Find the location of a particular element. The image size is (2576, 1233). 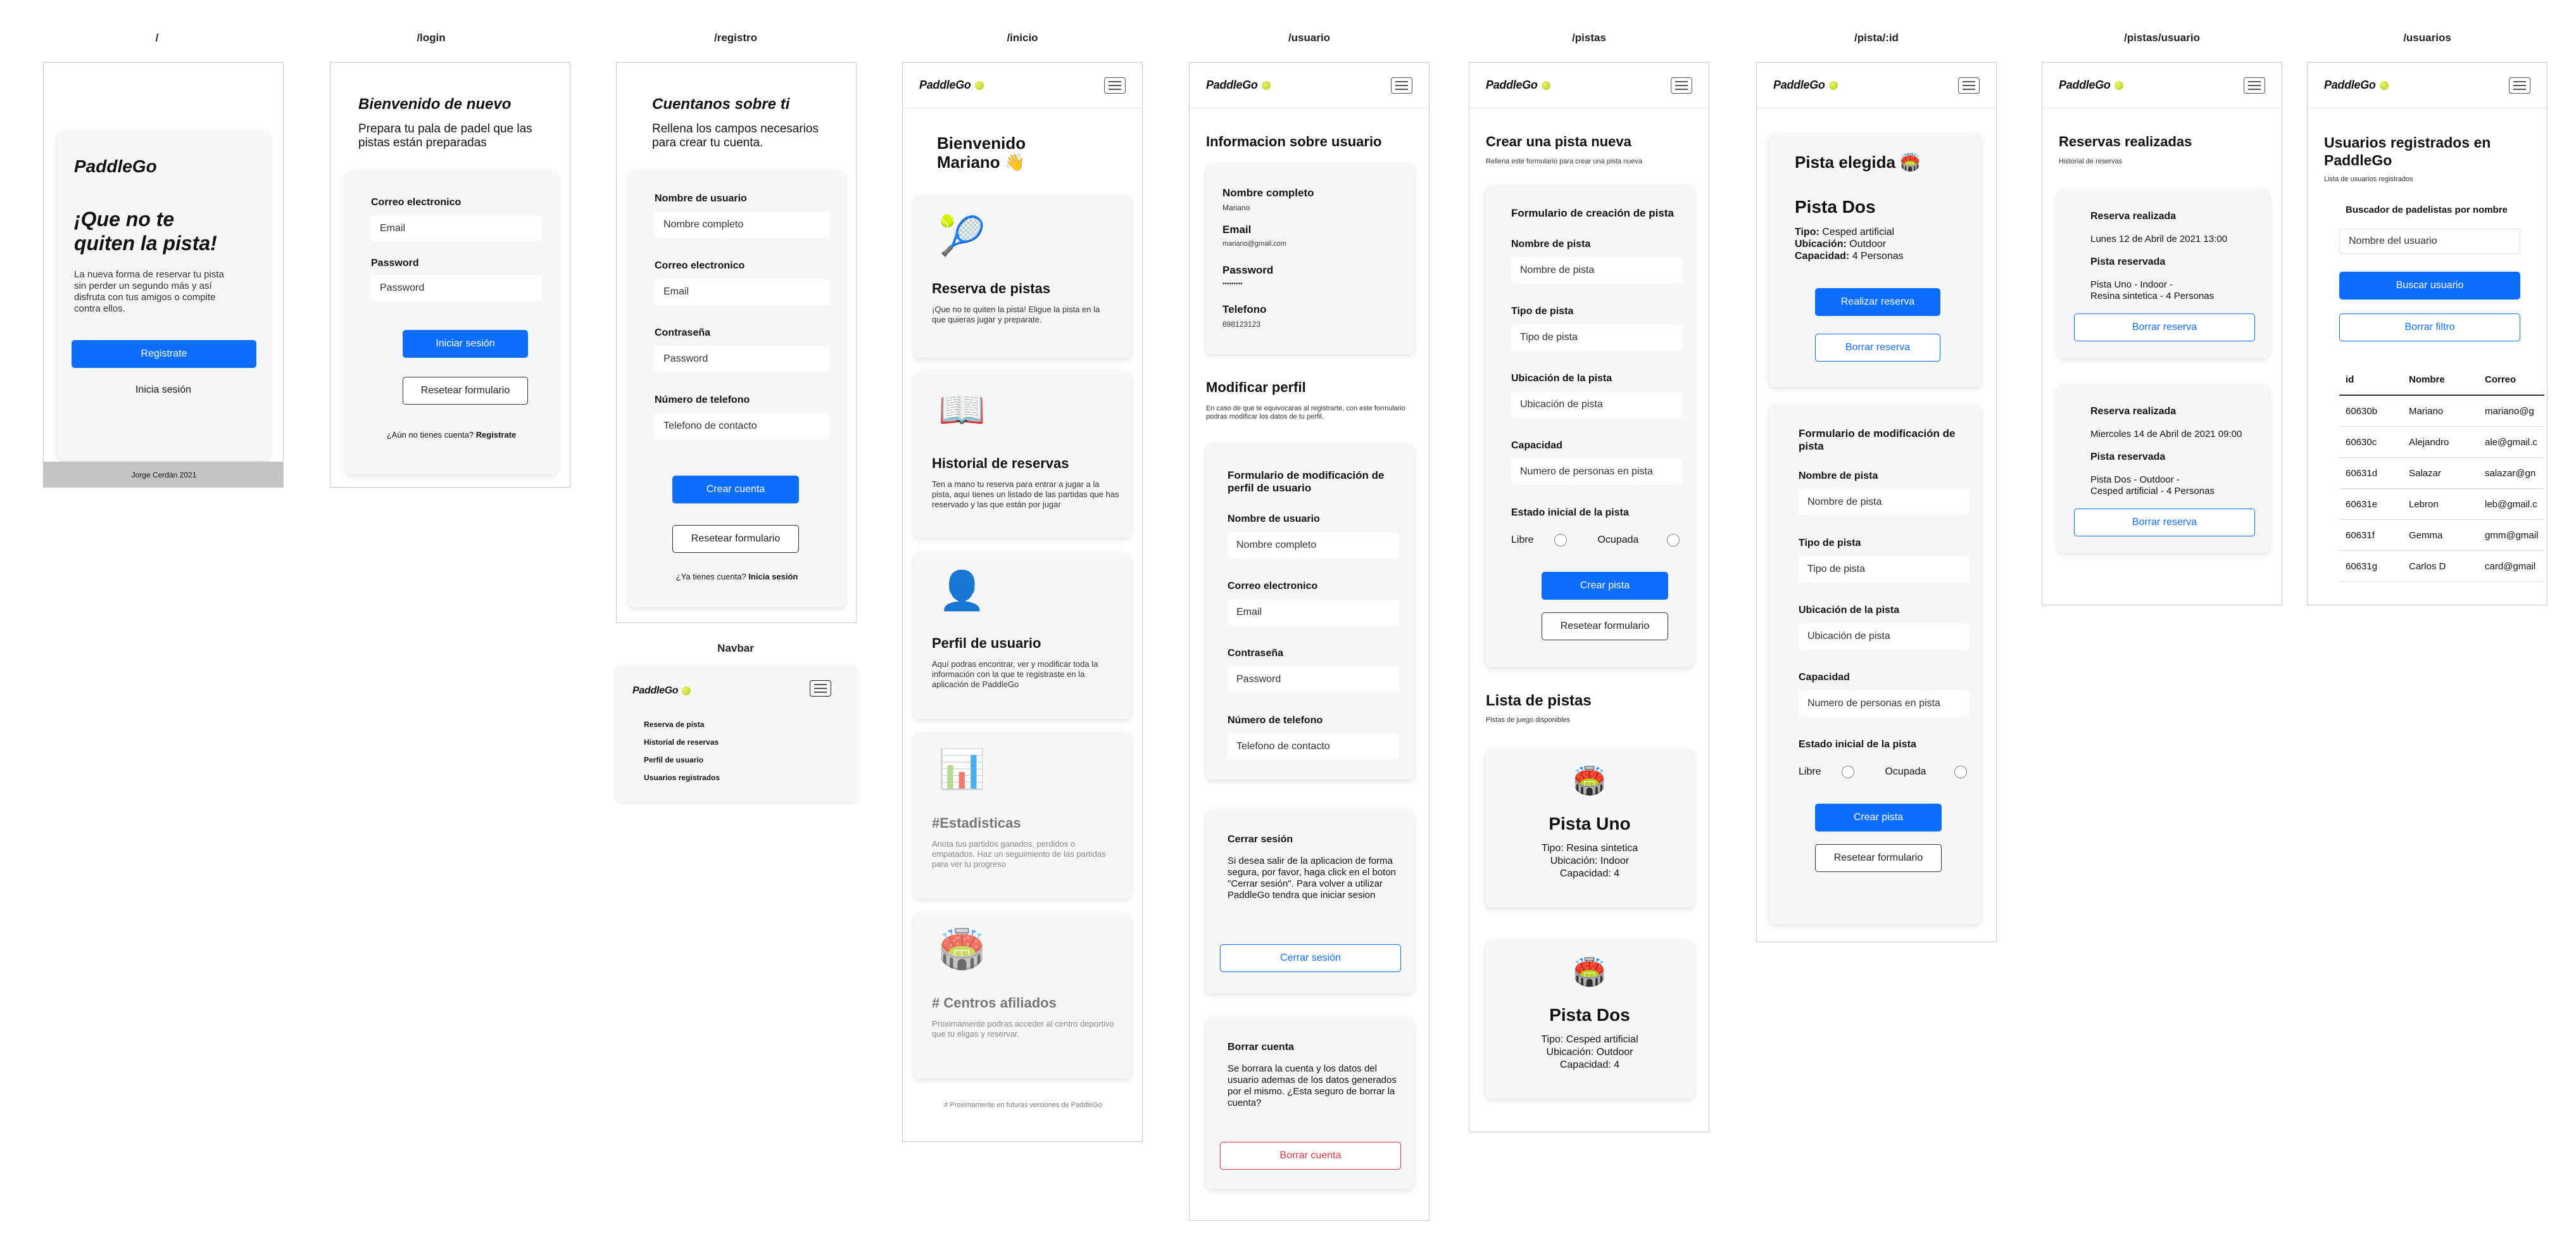

create-court-reset-button: Resetear formulario is located at coordinates (1605, 626).